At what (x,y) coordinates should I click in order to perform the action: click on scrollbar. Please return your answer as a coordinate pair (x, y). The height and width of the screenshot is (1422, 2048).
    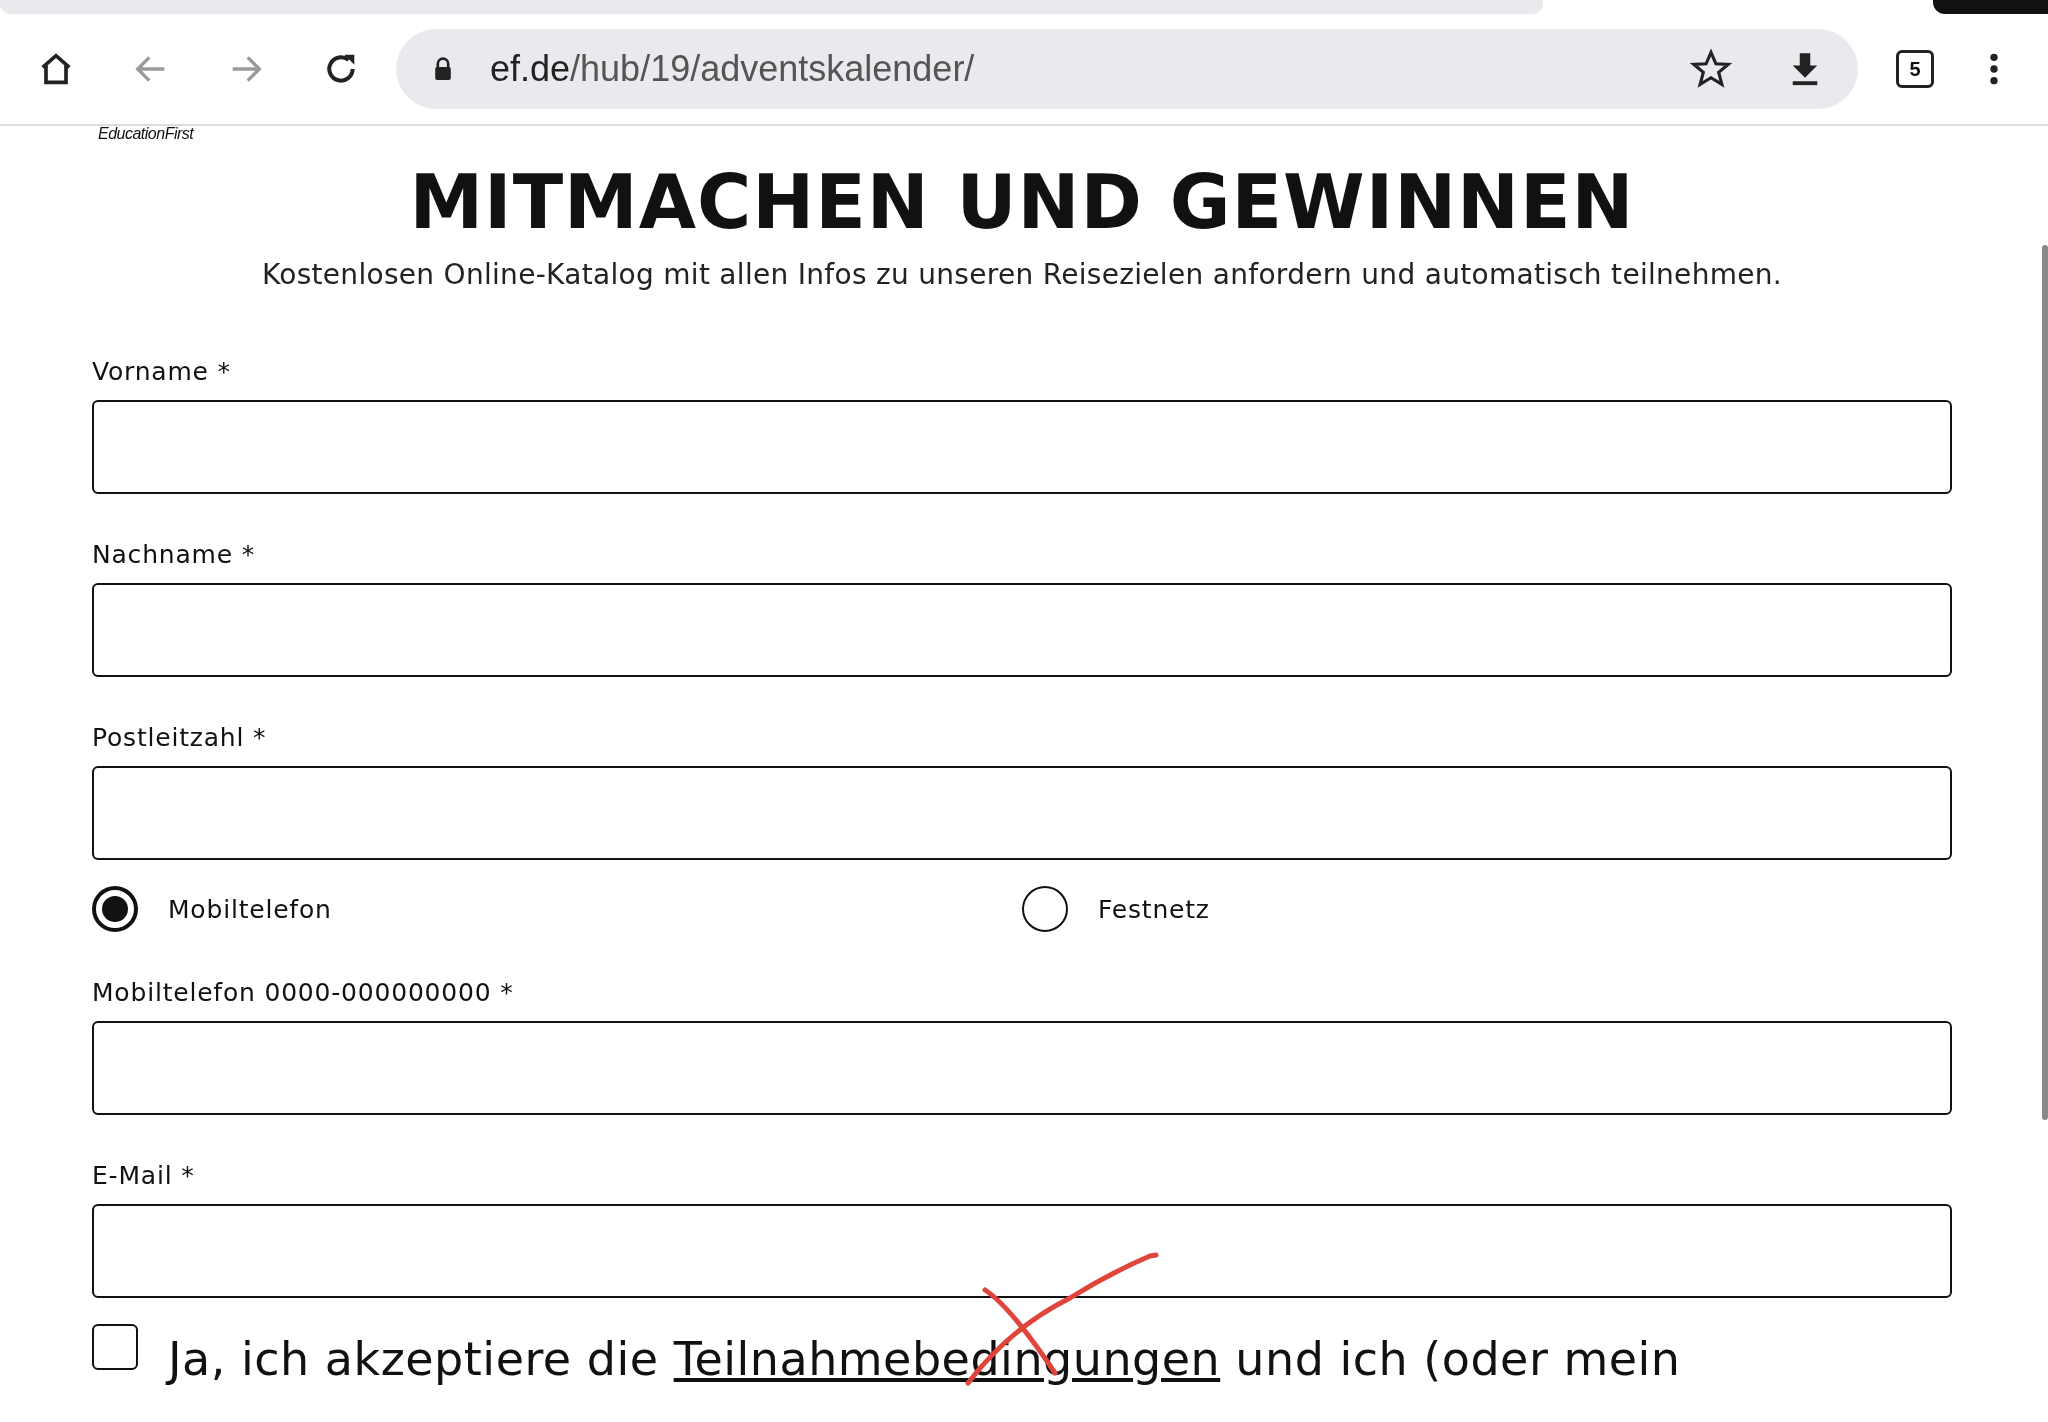
    Looking at the image, I should click on (2045, 682).